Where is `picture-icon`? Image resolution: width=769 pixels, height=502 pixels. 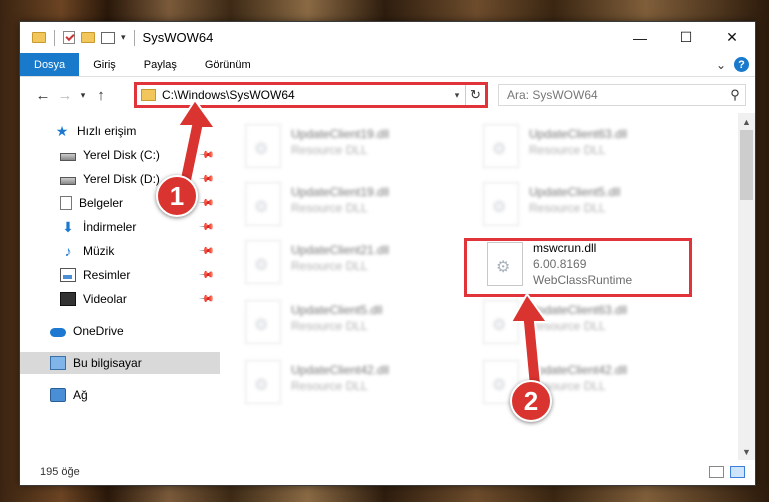 picture-icon is located at coordinates (68, 275).